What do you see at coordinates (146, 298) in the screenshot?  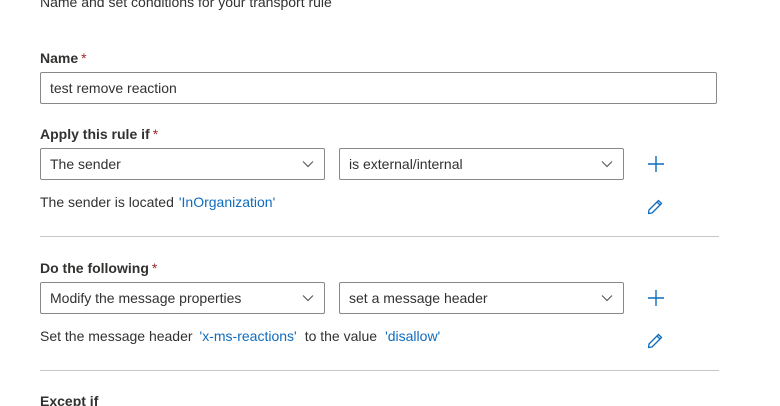 I see `action-type-value: Modify the message properties` at bounding box center [146, 298].